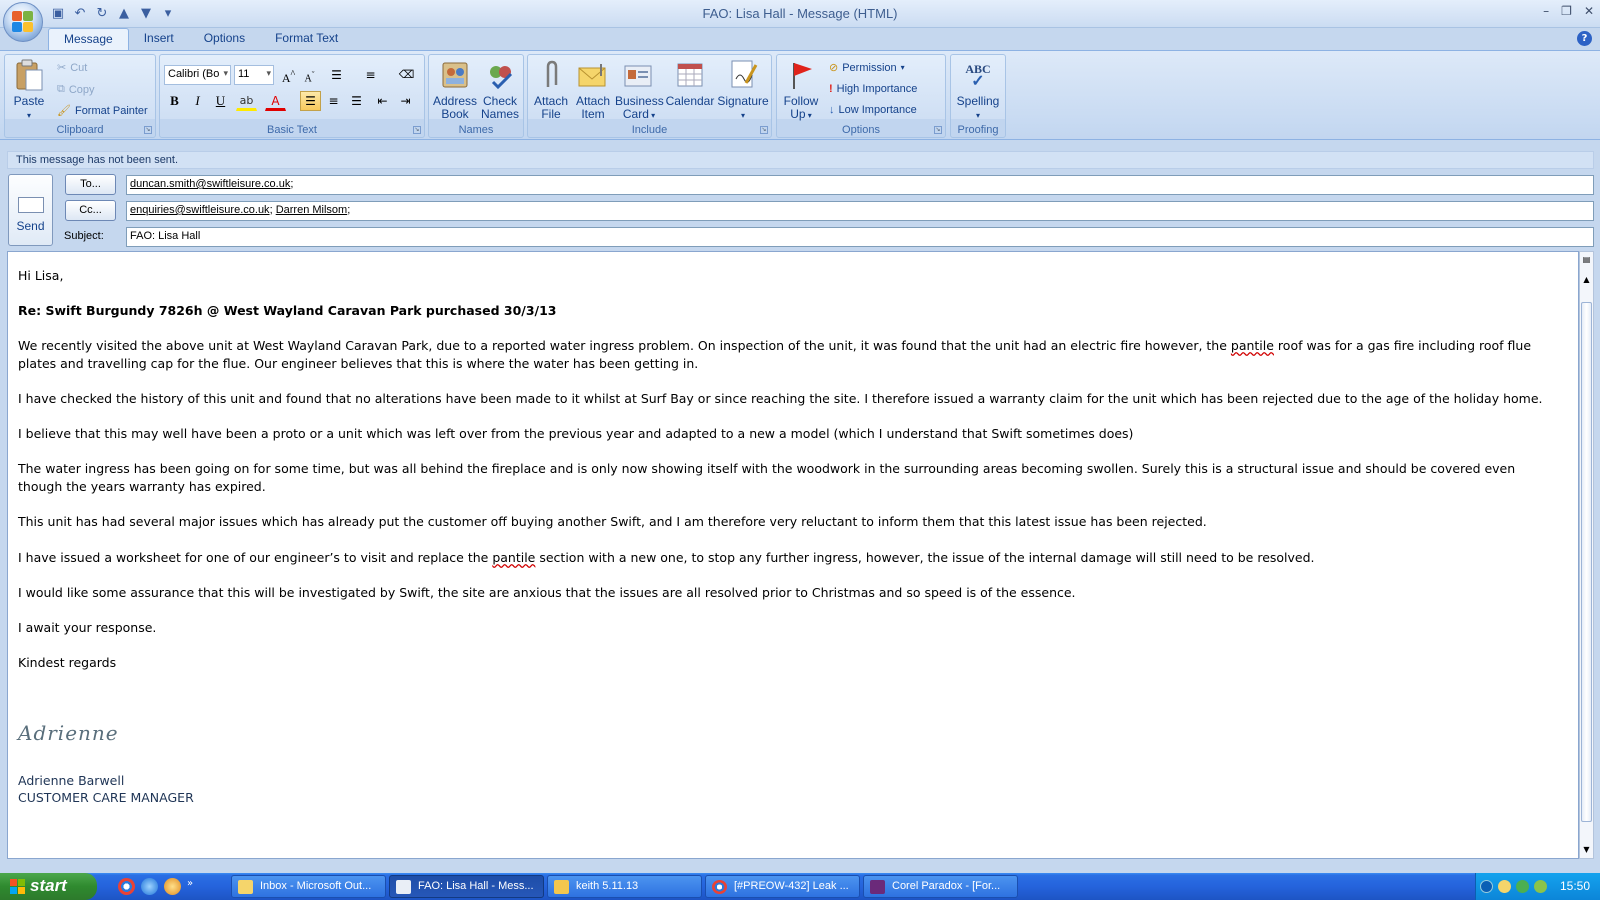  What do you see at coordinates (405, 101) in the screenshot?
I see `increase-indent-icon: ⇥` at bounding box center [405, 101].